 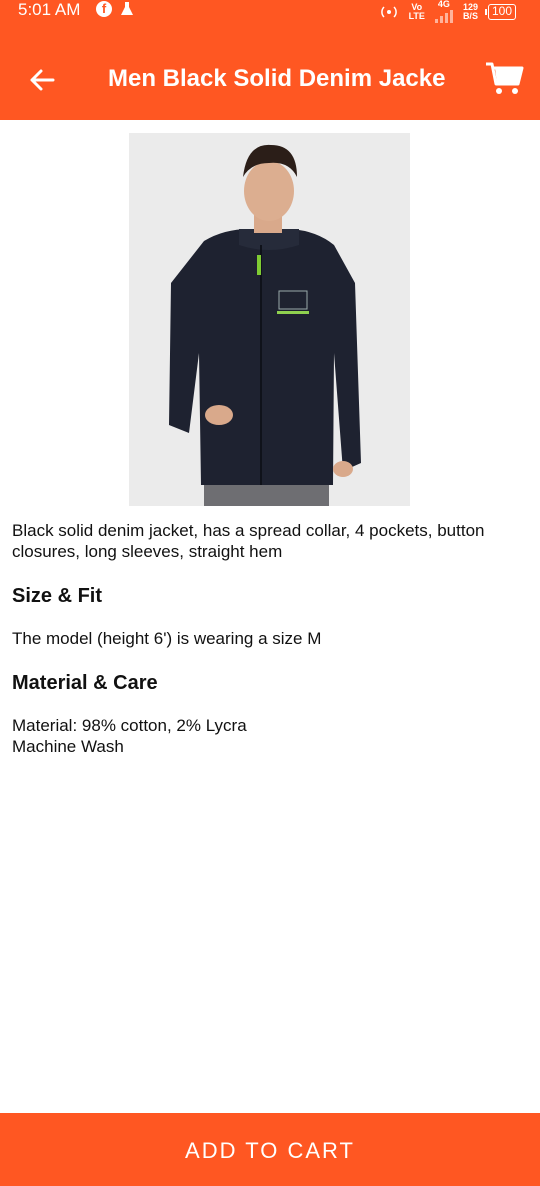 What do you see at coordinates (443, 4) in the screenshot?
I see `network-type: 4G` at bounding box center [443, 4].